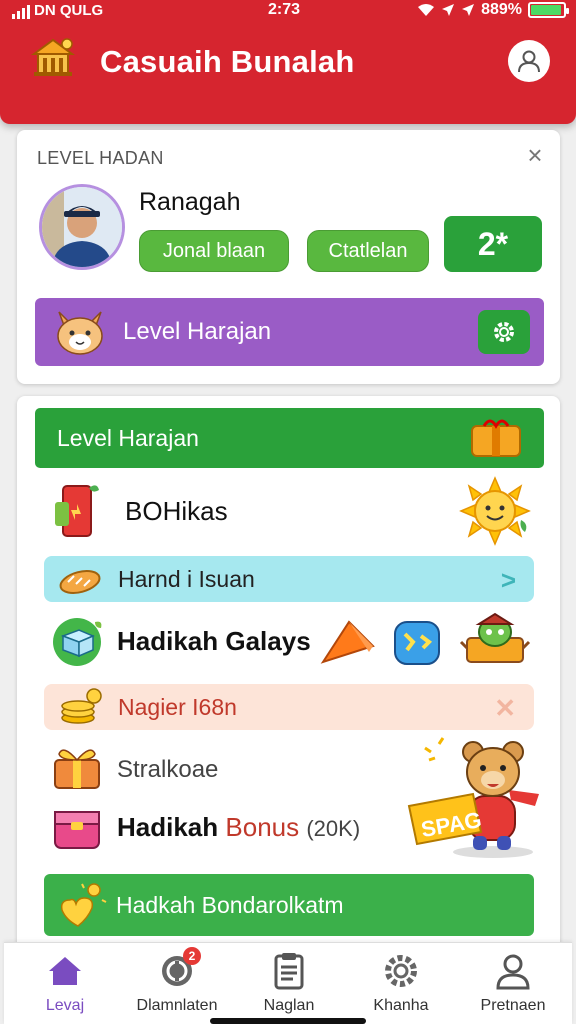 The image size is (576, 1024). I want to click on row-bonus-accent: Bonus, so click(262, 827).